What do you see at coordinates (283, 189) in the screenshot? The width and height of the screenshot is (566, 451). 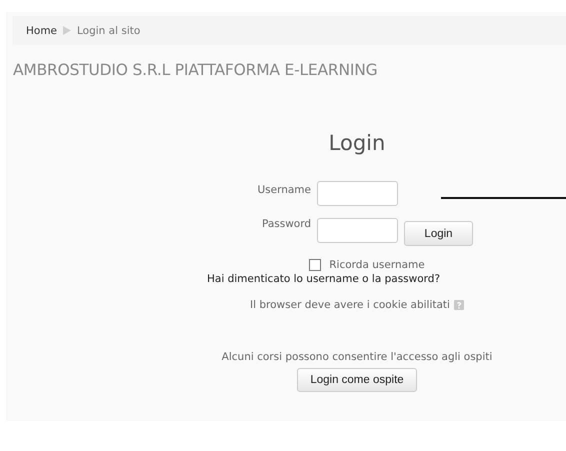 I see `field-label: Username` at bounding box center [283, 189].